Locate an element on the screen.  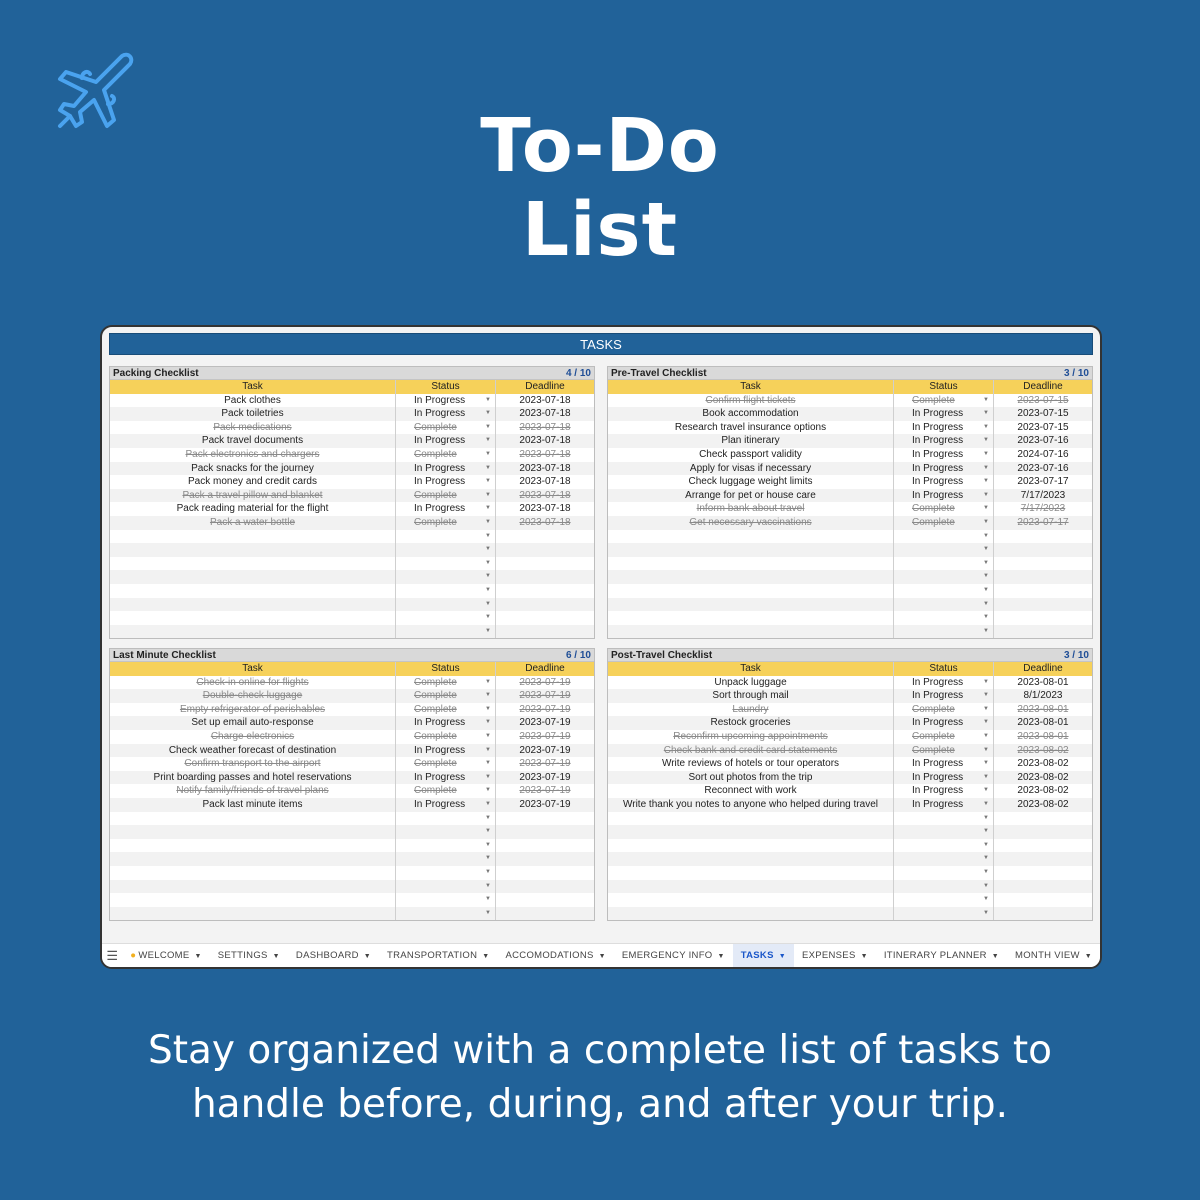
task-cell: Pack clothes is located at coordinates (253, 400).